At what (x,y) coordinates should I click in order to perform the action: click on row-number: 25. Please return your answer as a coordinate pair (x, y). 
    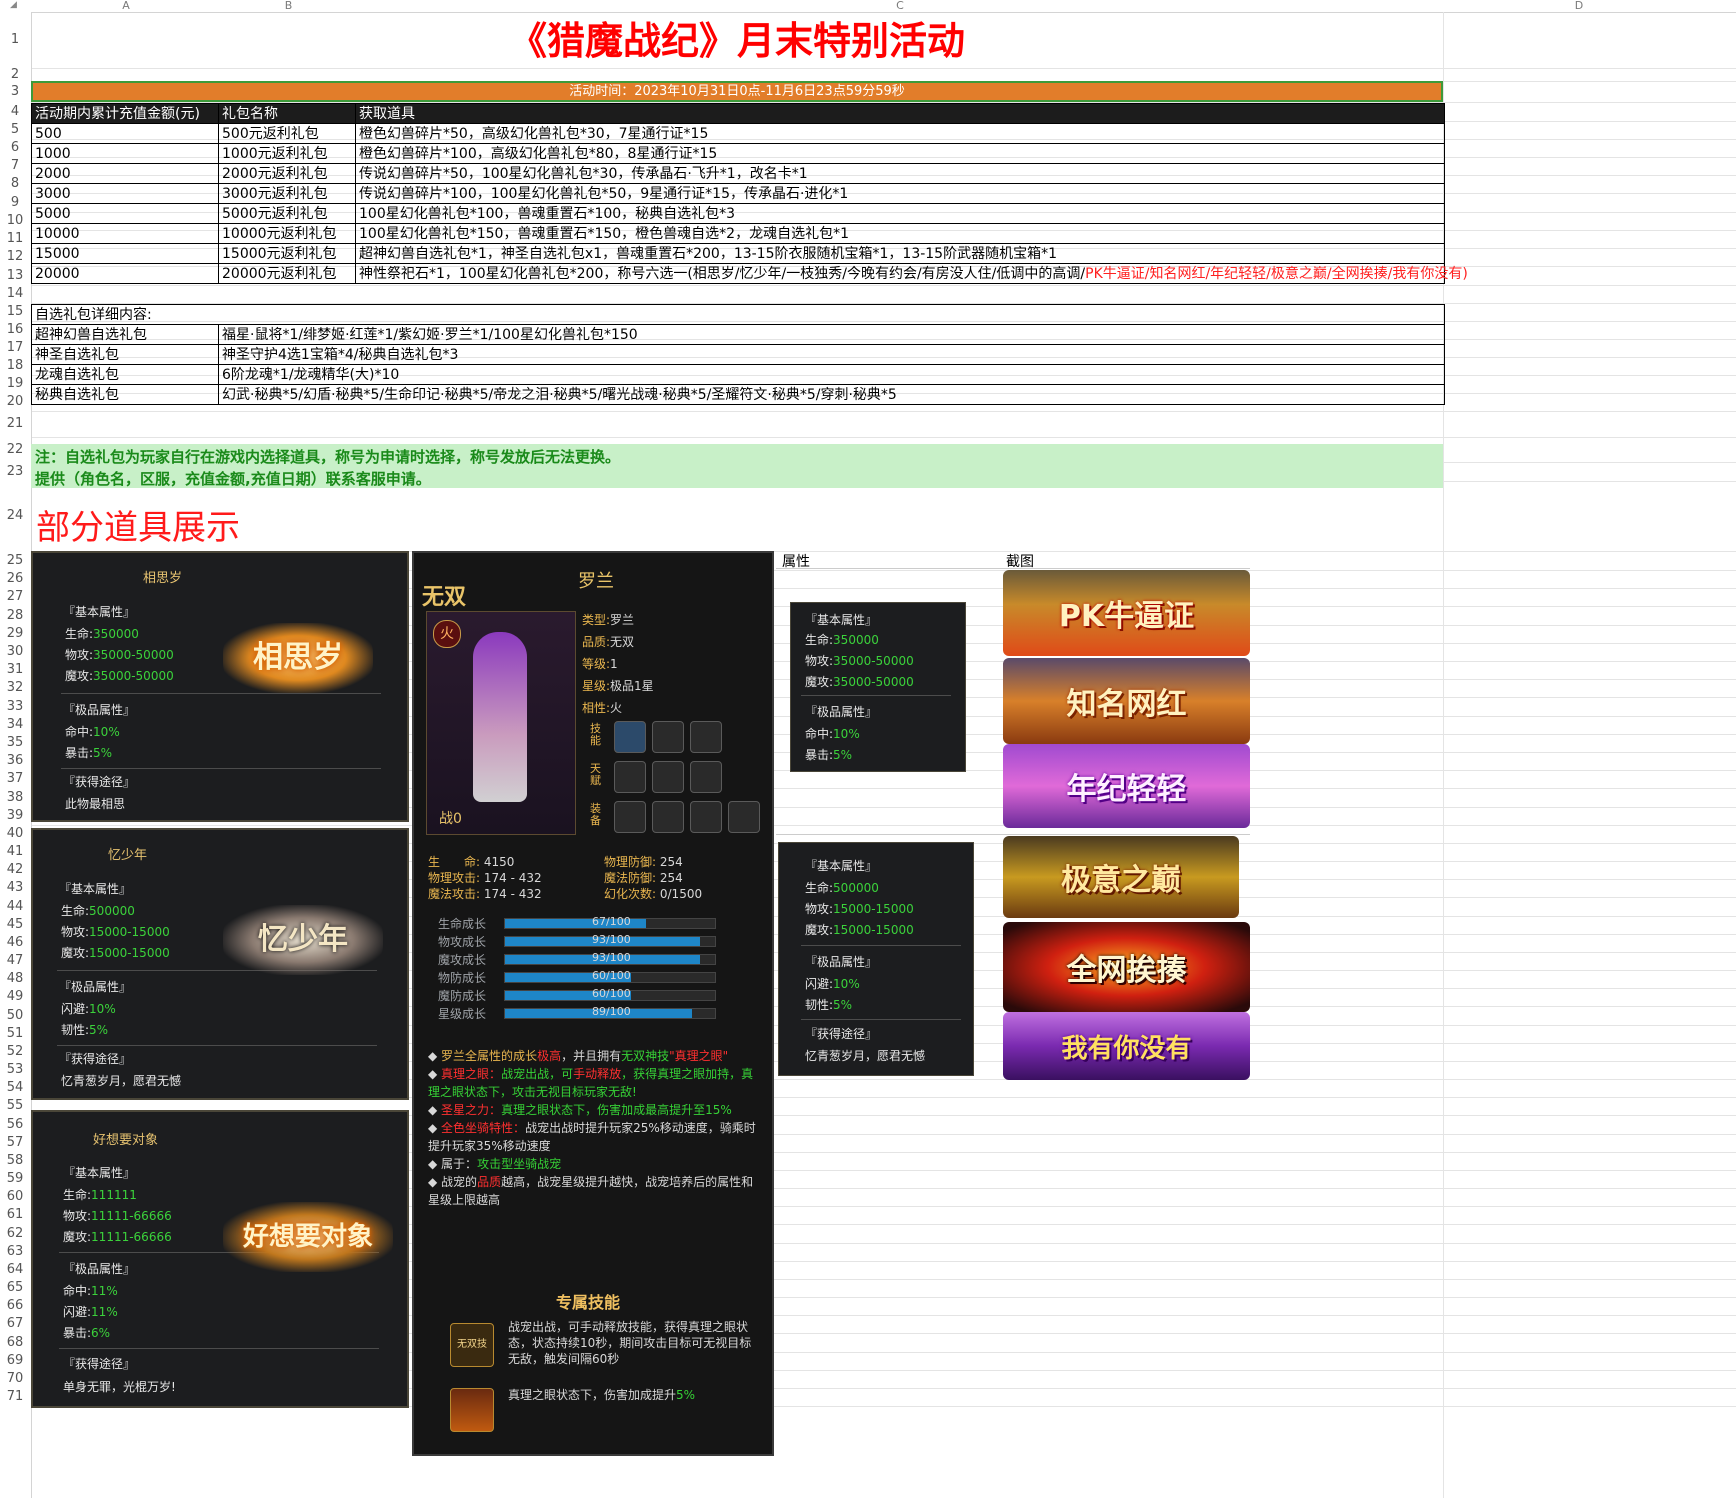
    Looking at the image, I should click on (15, 560).